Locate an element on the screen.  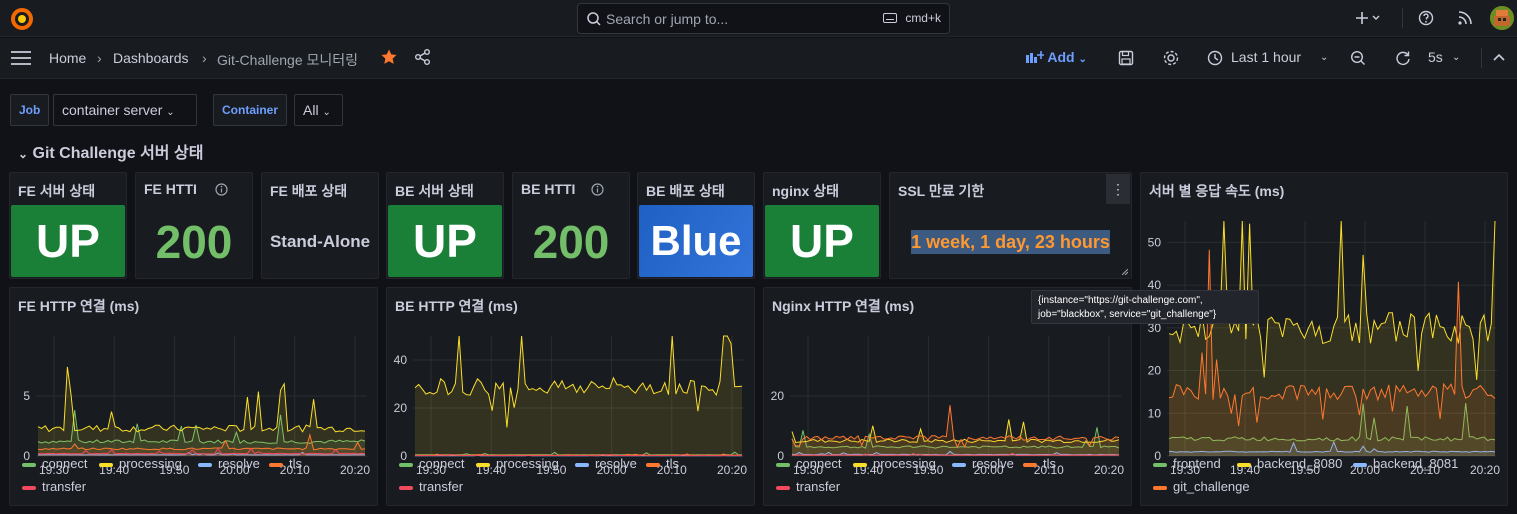
stat-value-bg: Stand-Alone is located at coordinates (320, 241).